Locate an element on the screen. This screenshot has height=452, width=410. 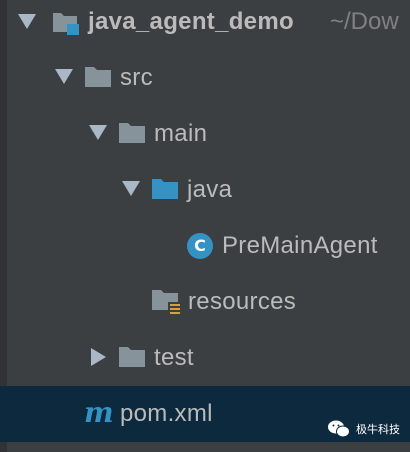
wechat-logo-icon is located at coordinates (339, 429).